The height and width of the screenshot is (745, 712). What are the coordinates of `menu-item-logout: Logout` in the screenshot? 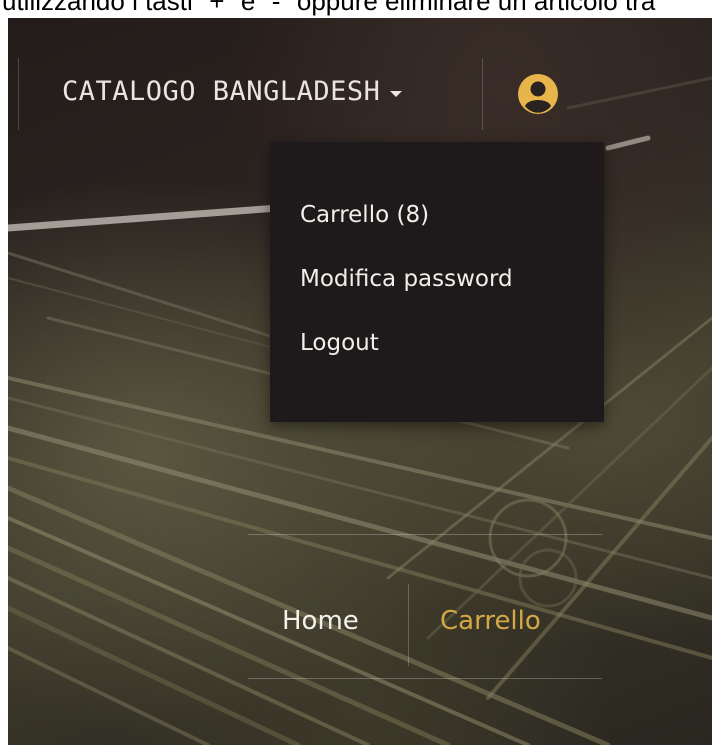 It's located at (339, 343).